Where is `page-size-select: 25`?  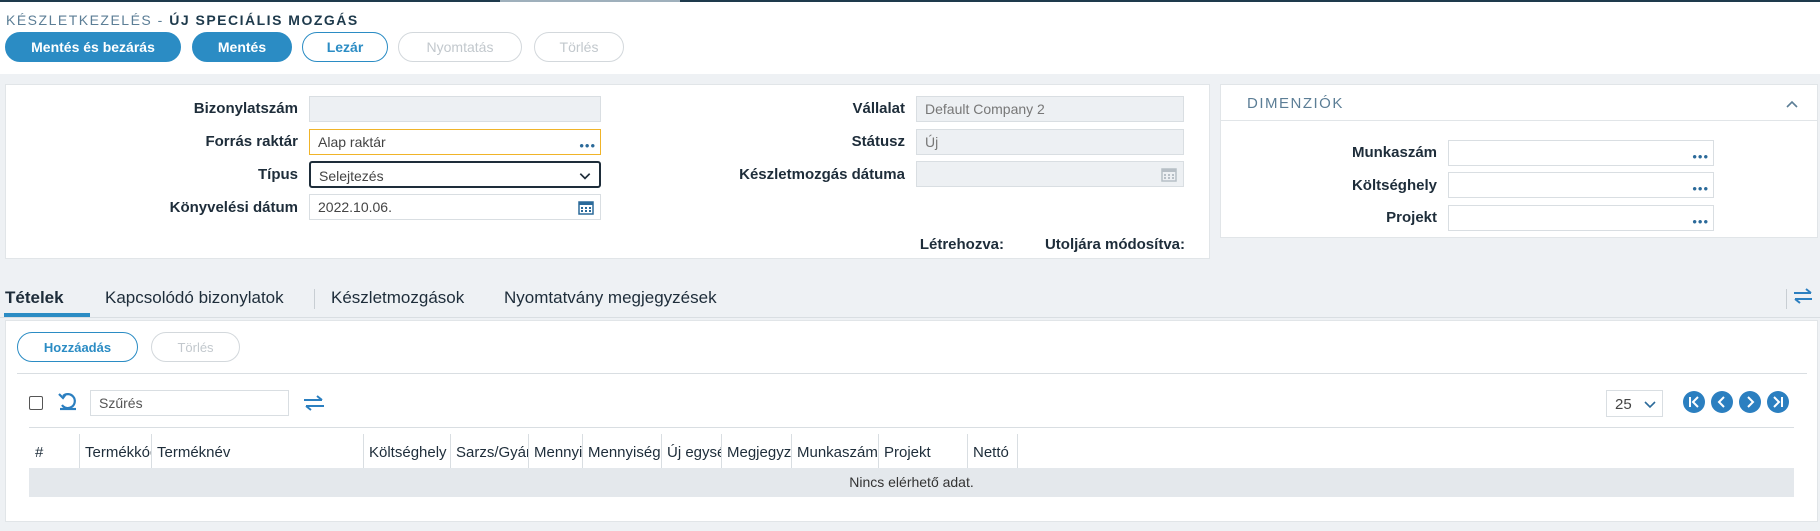 page-size-select: 25 is located at coordinates (1634, 403).